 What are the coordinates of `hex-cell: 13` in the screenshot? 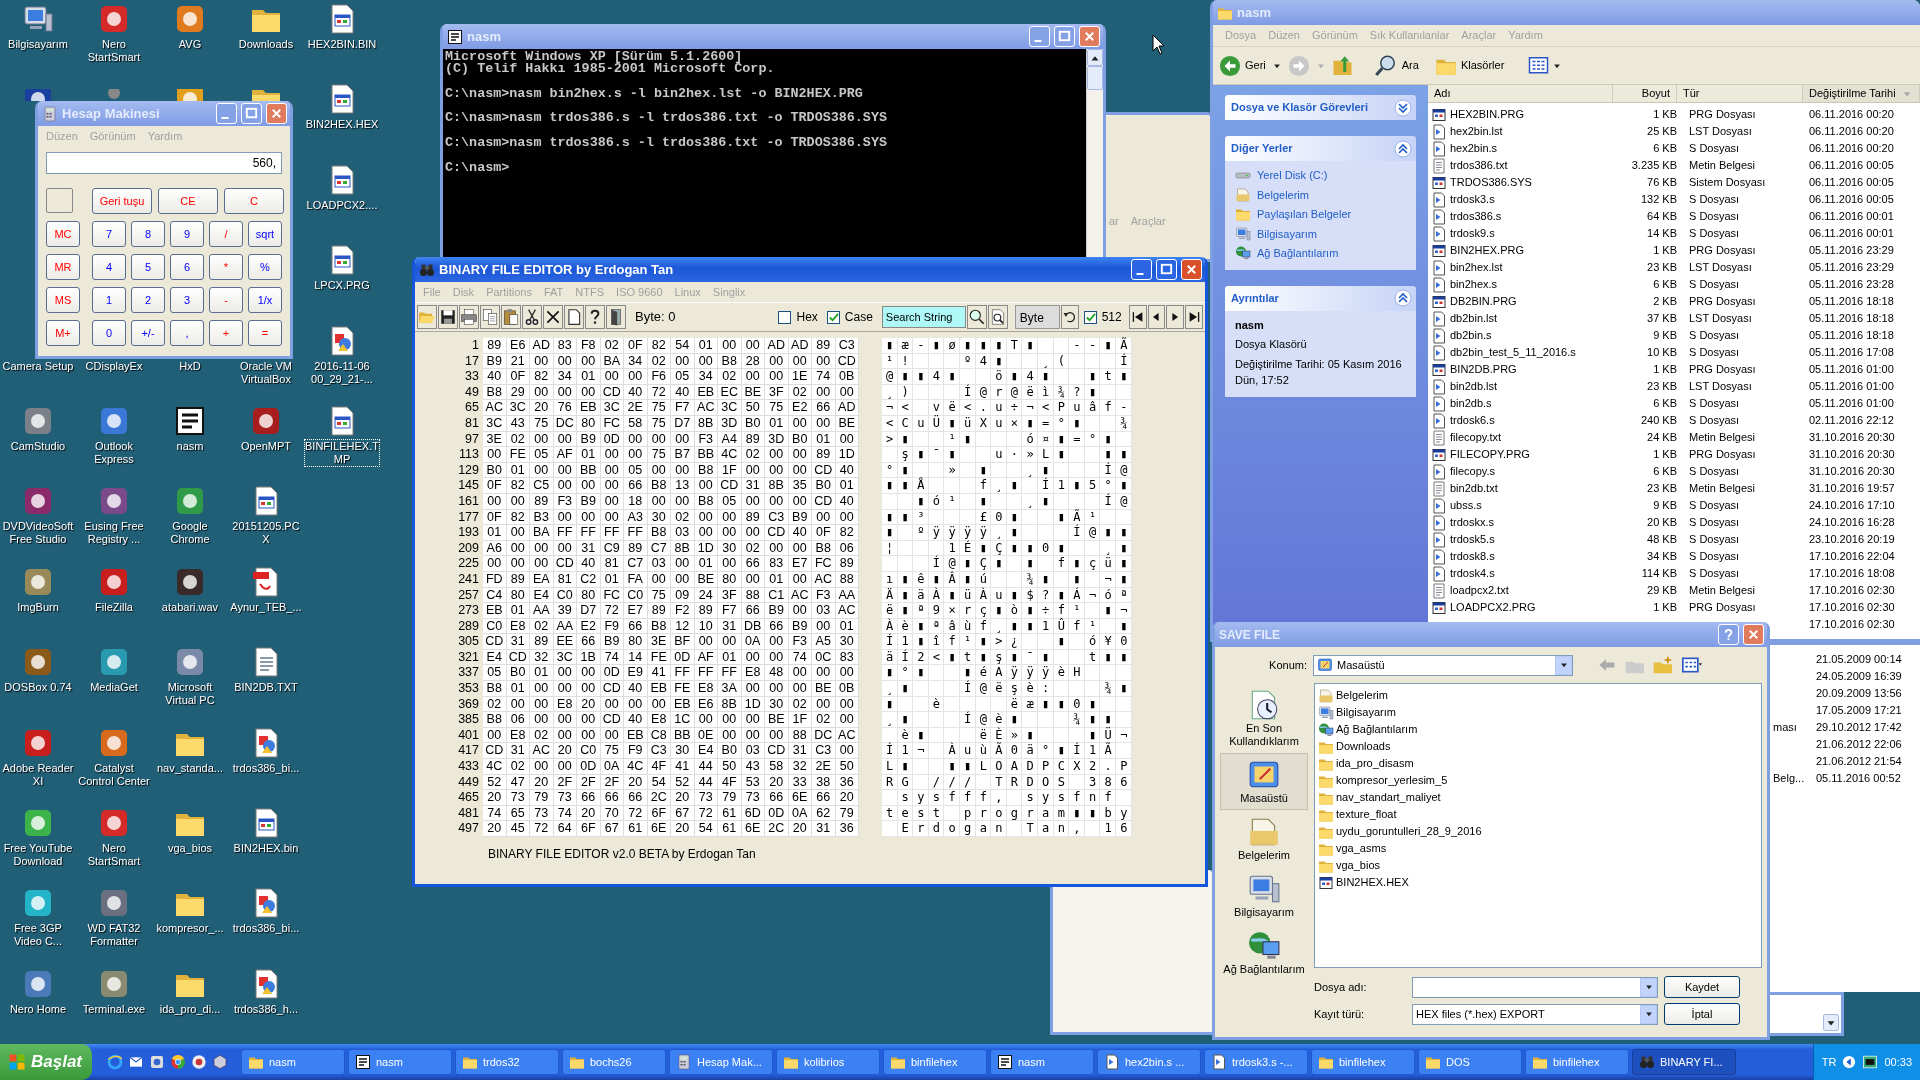 It's located at (683, 486).